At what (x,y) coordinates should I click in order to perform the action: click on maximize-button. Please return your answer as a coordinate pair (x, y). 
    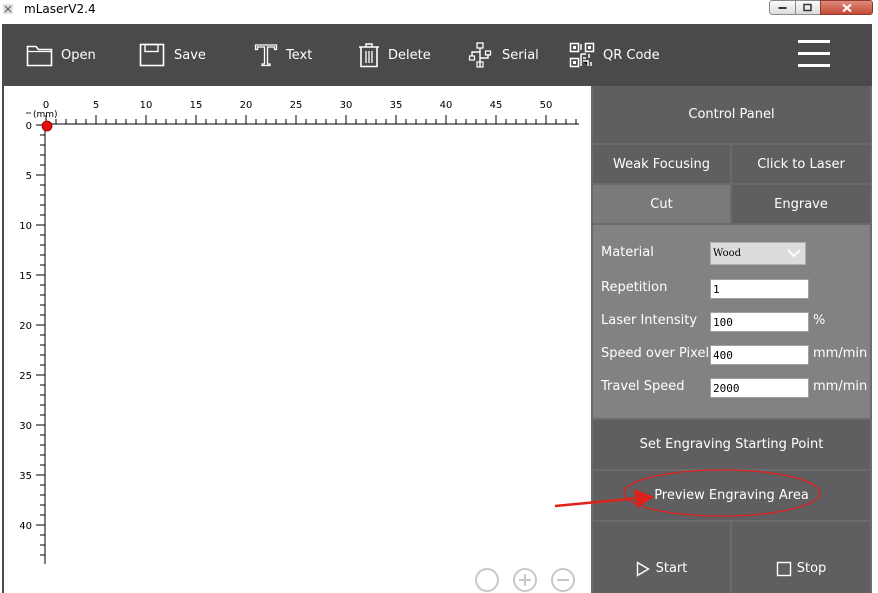
    Looking at the image, I should click on (808, 7).